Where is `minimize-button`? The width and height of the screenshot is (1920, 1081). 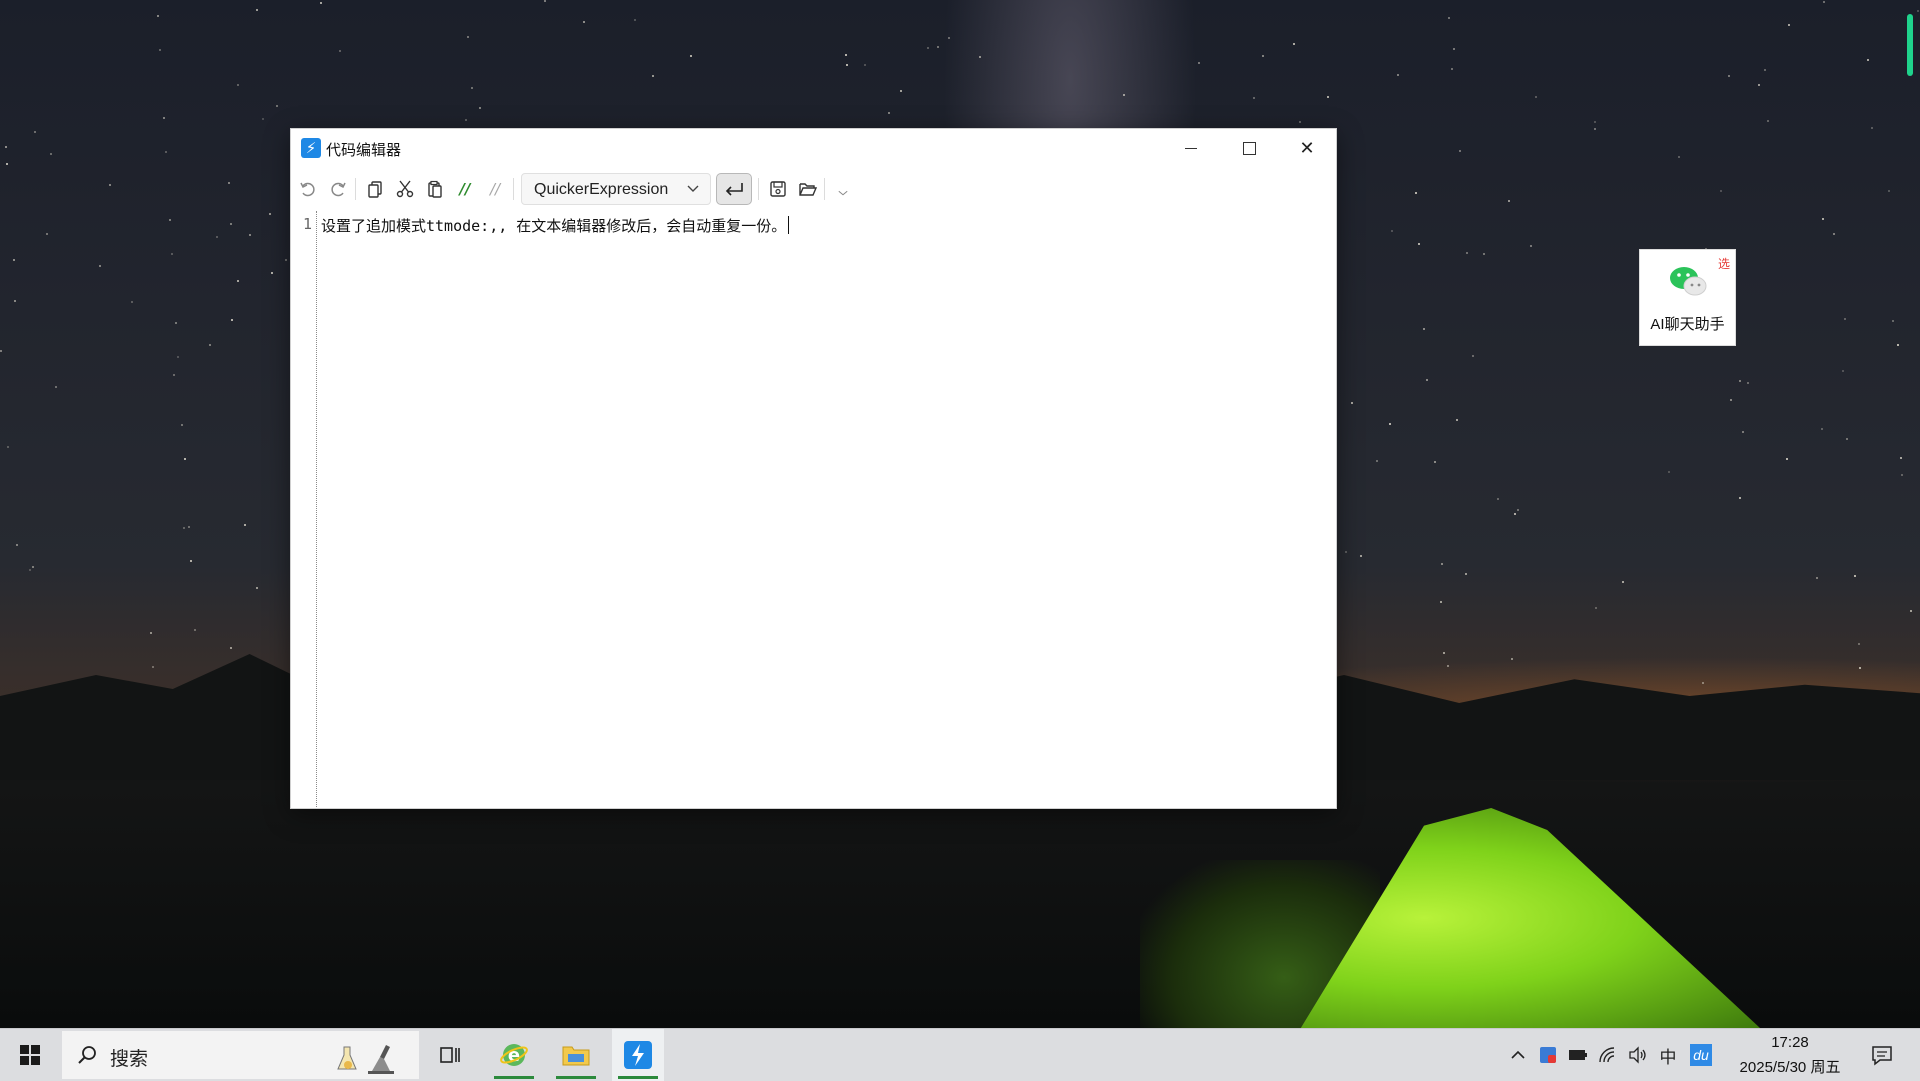 minimize-button is located at coordinates (1191, 148).